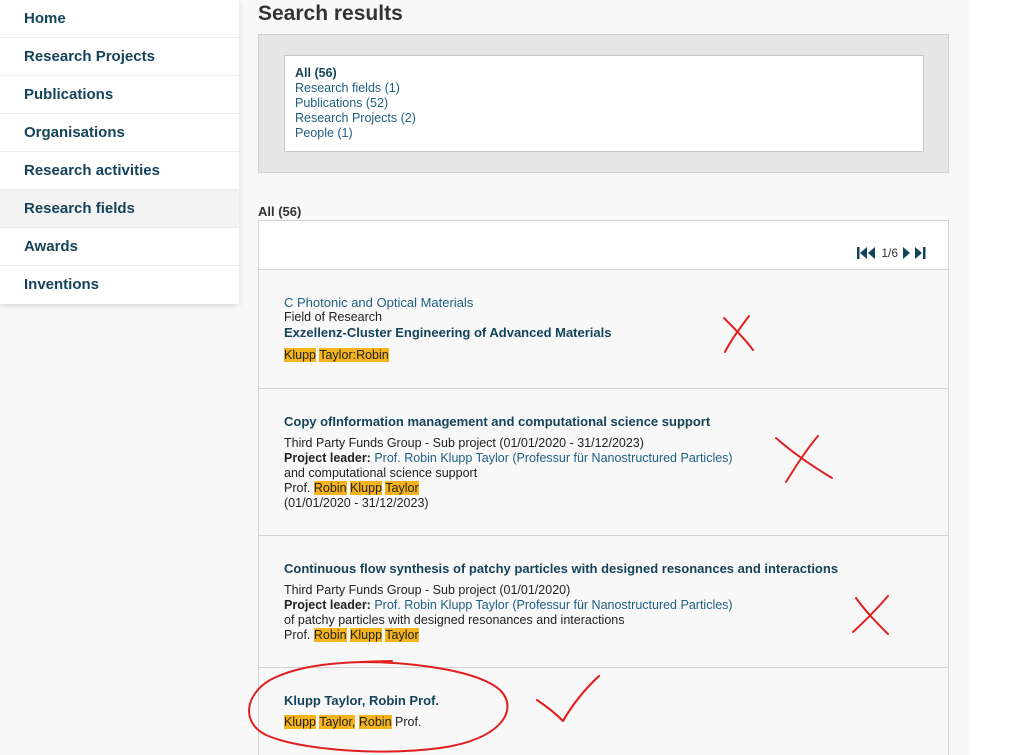  Describe the element at coordinates (616, 302) in the screenshot. I see `result-title: C Photonic and Optical Materials` at that location.